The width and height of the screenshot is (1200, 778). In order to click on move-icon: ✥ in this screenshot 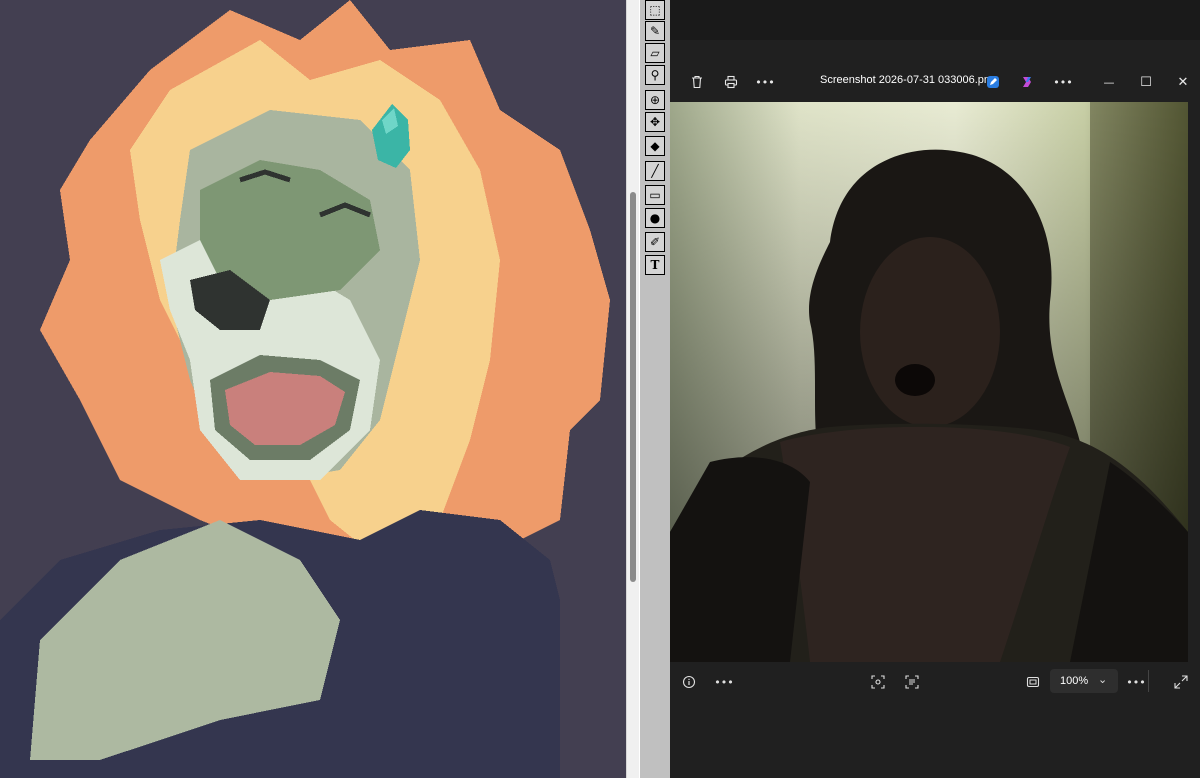, I will do `click(655, 122)`.